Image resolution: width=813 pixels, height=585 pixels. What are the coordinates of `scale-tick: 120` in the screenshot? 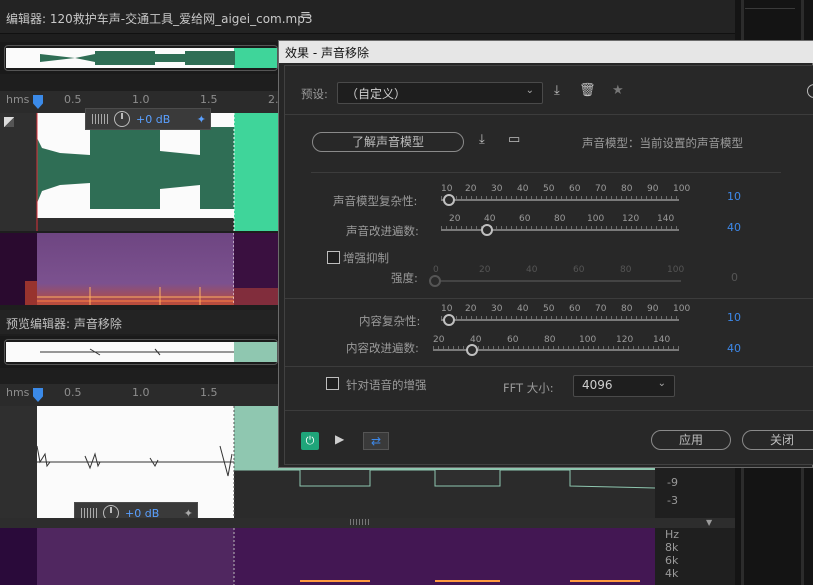 It's located at (631, 219).